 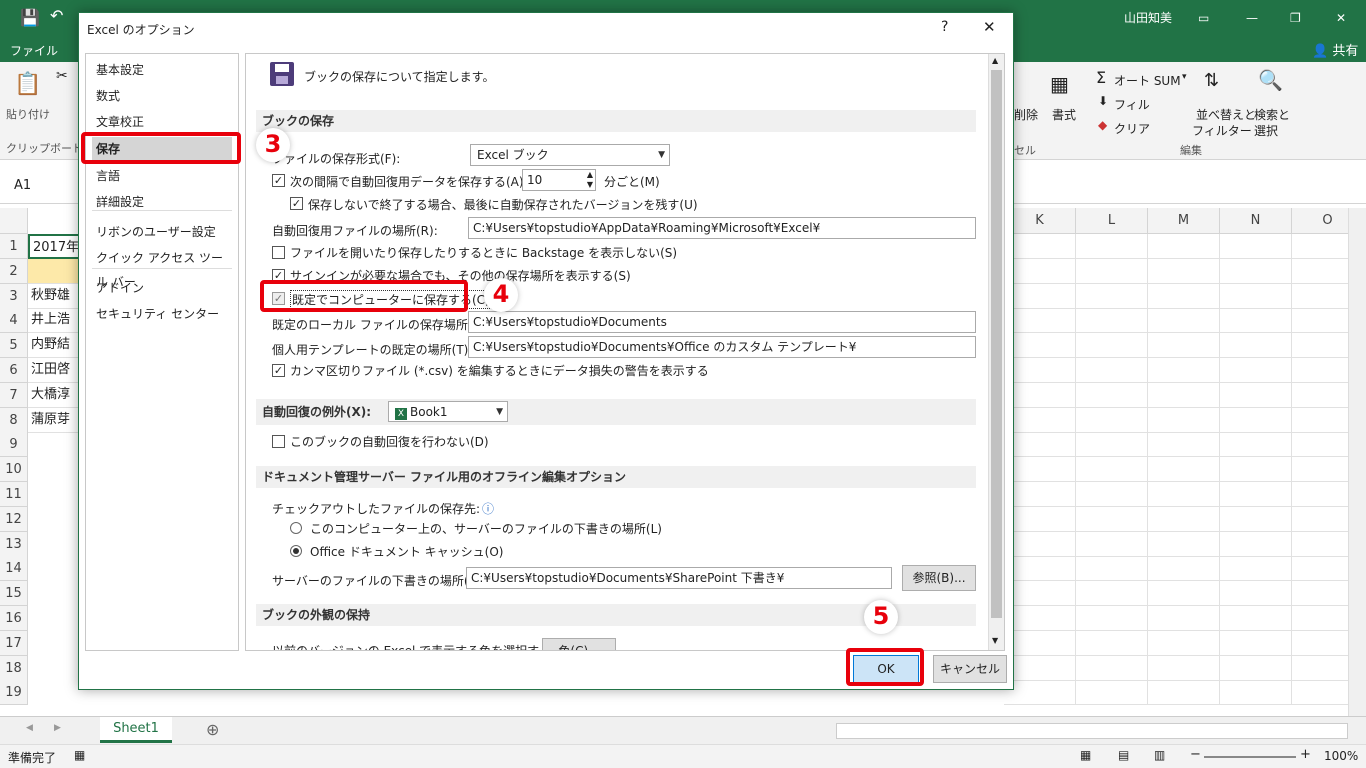 What do you see at coordinates (14, 321) in the screenshot?
I see `row-header: 4` at bounding box center [14, 321].